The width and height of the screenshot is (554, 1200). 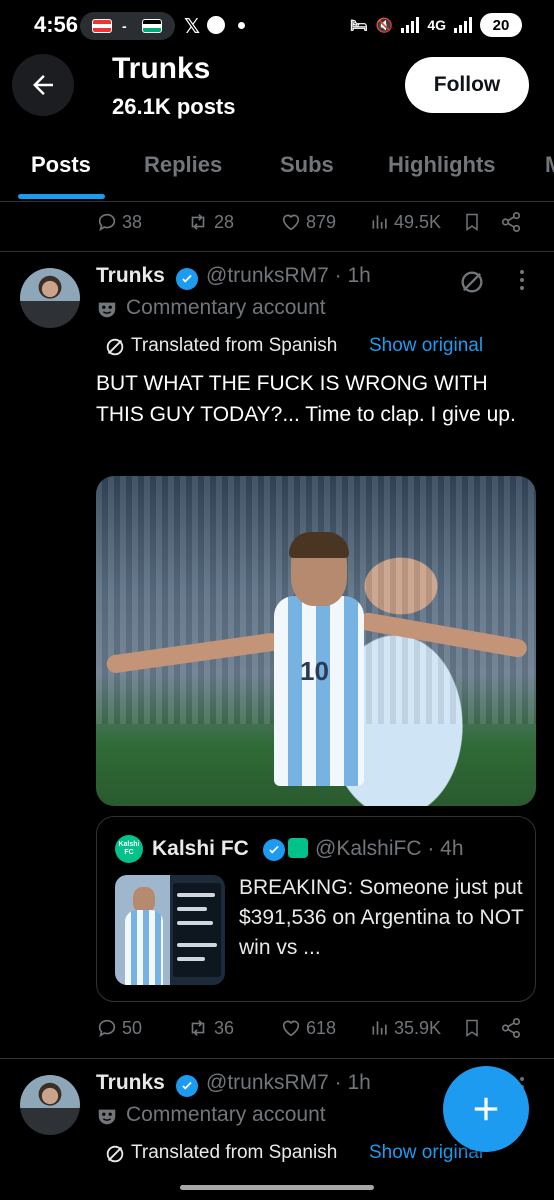 What do you see at coordinates (418, 221) in the screenshot?
I see `views-count: 49.5K` at bounding box center [418, 221].